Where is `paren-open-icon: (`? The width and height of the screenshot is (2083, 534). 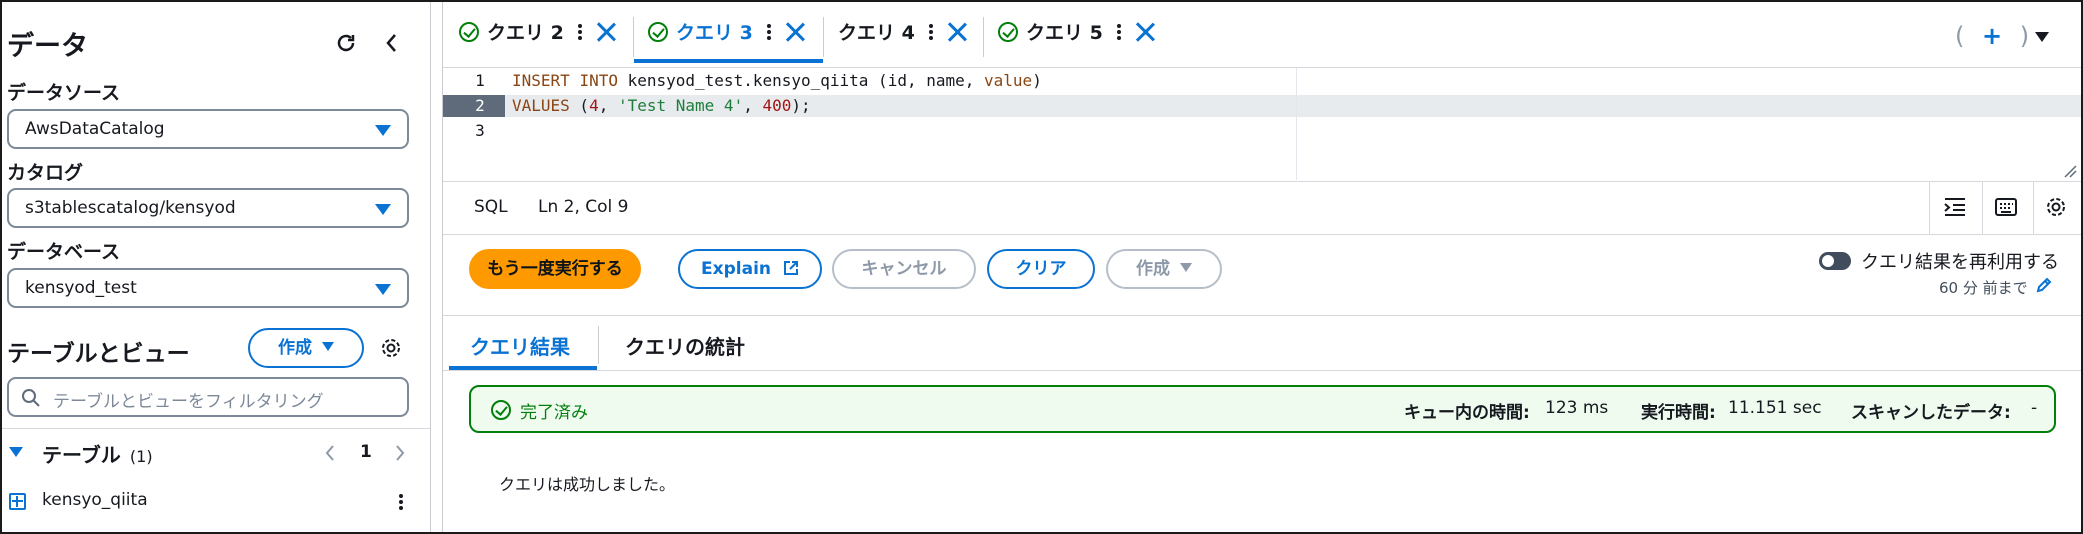
paren-open-icon: ( is located at coordinates (1960, 36).